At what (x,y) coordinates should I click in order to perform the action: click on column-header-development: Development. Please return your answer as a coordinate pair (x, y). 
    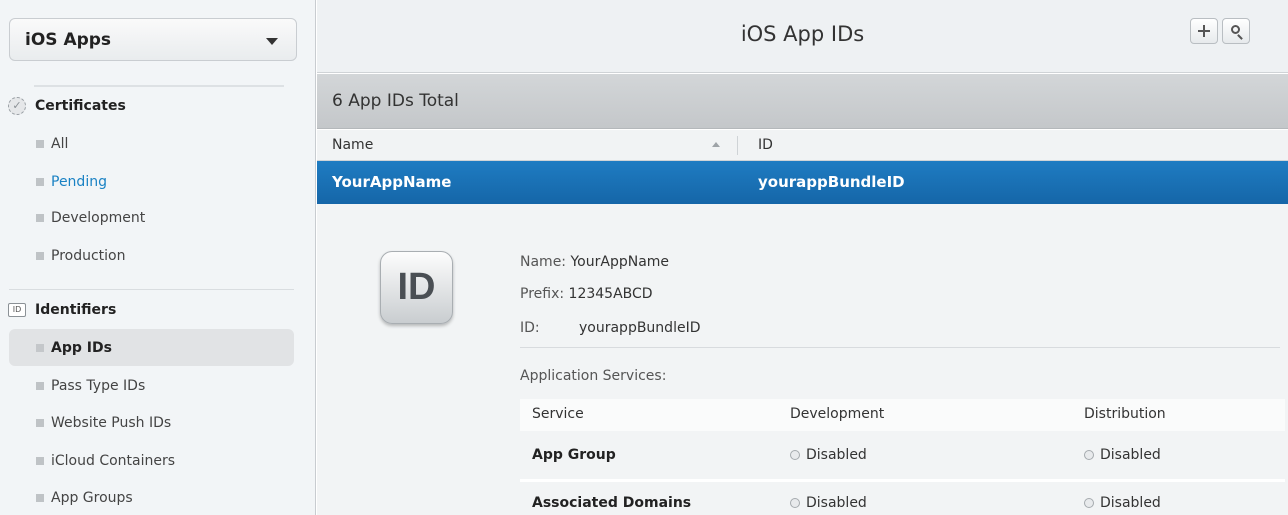
    Looking at the image, I should click on (837, 414).